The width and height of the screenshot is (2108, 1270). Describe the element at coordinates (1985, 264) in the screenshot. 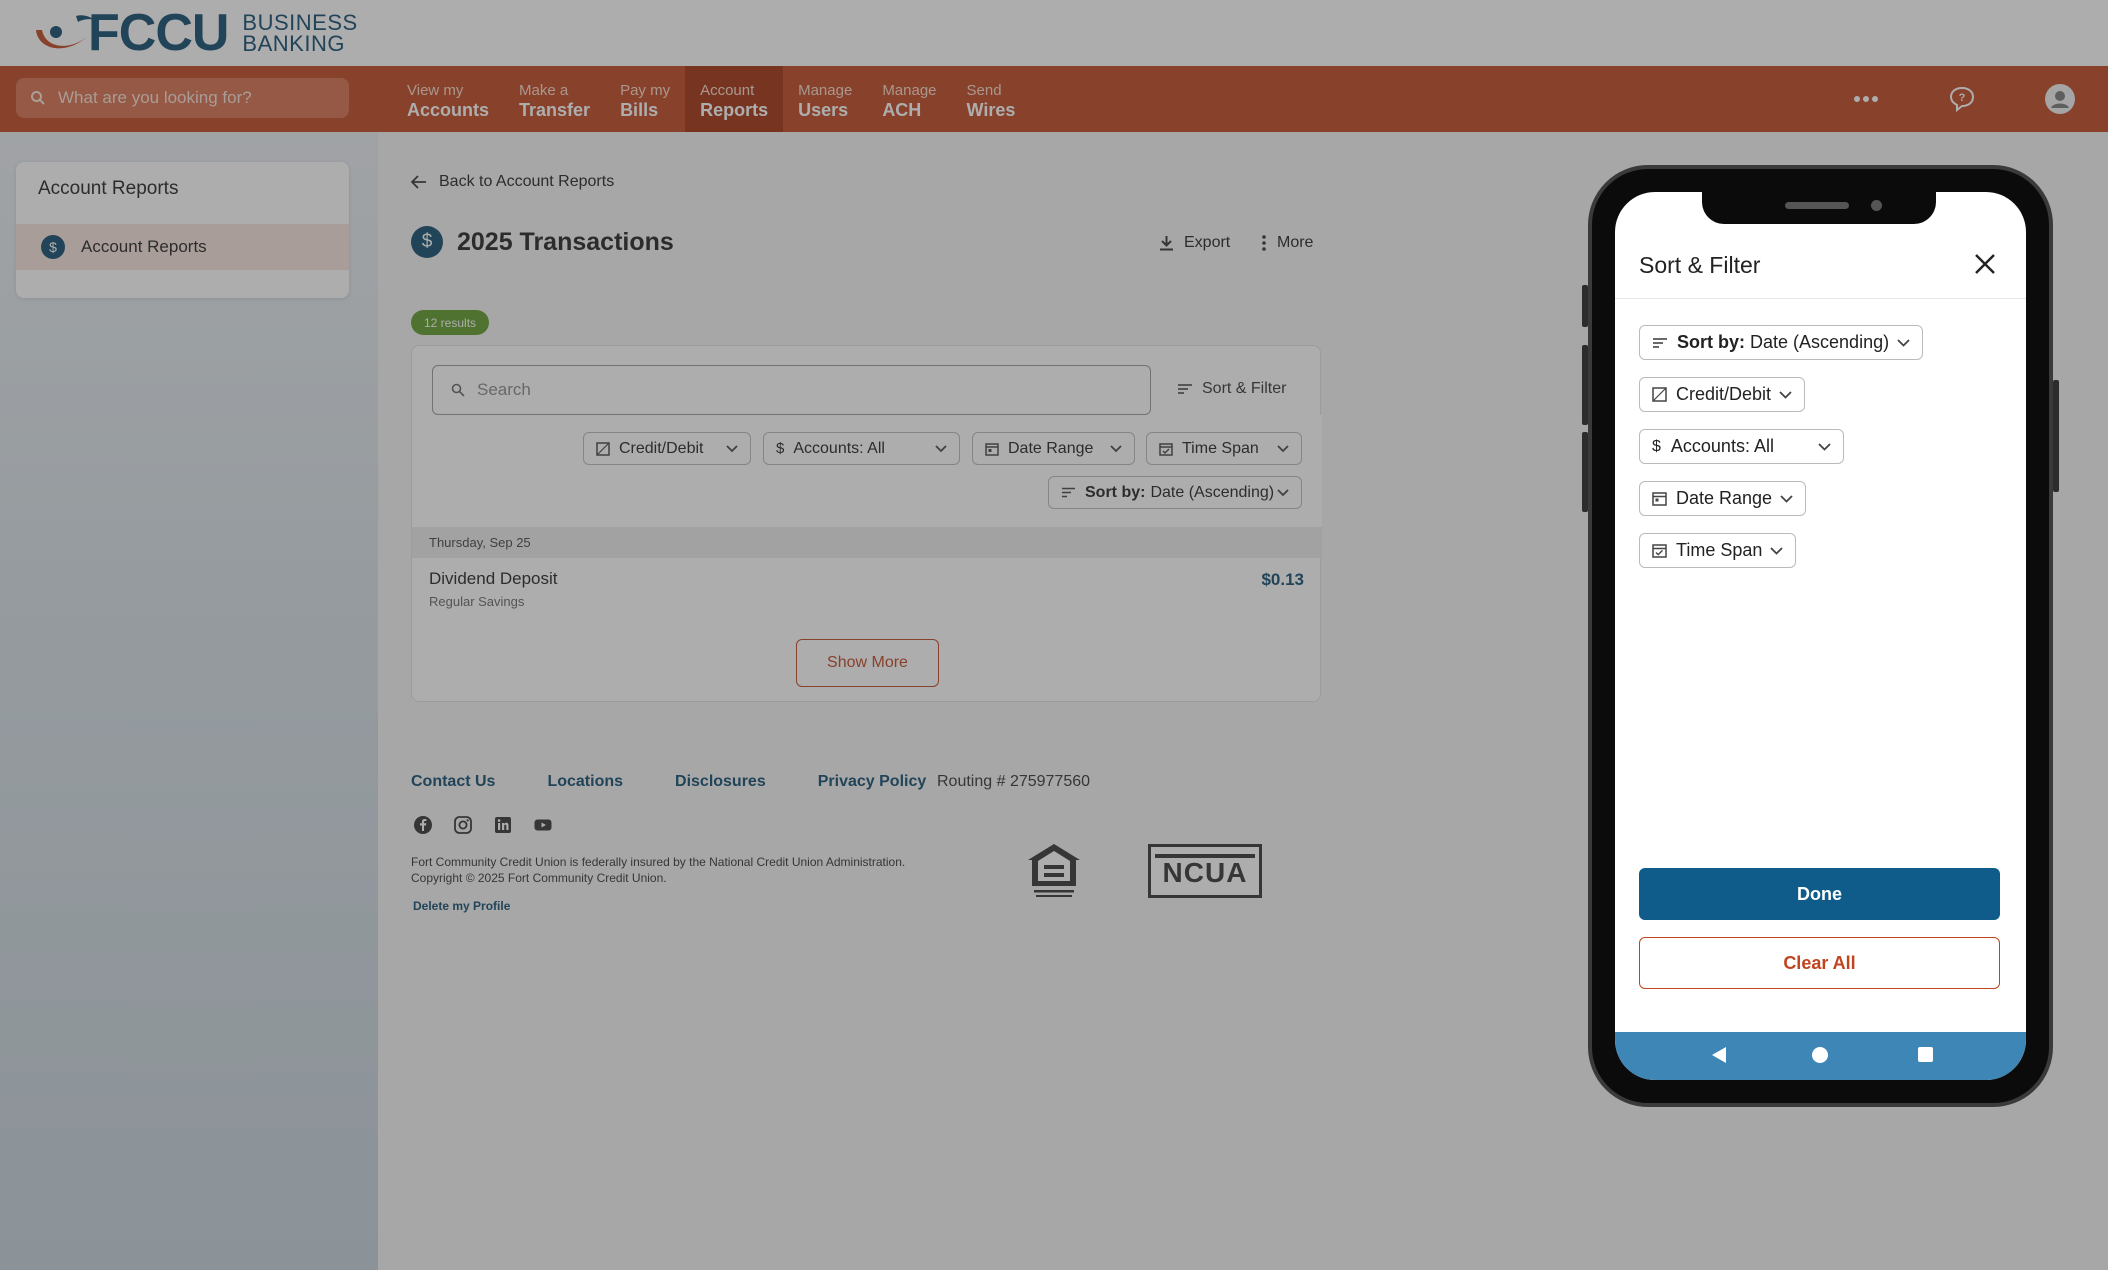

I see `close-icon` at that location.